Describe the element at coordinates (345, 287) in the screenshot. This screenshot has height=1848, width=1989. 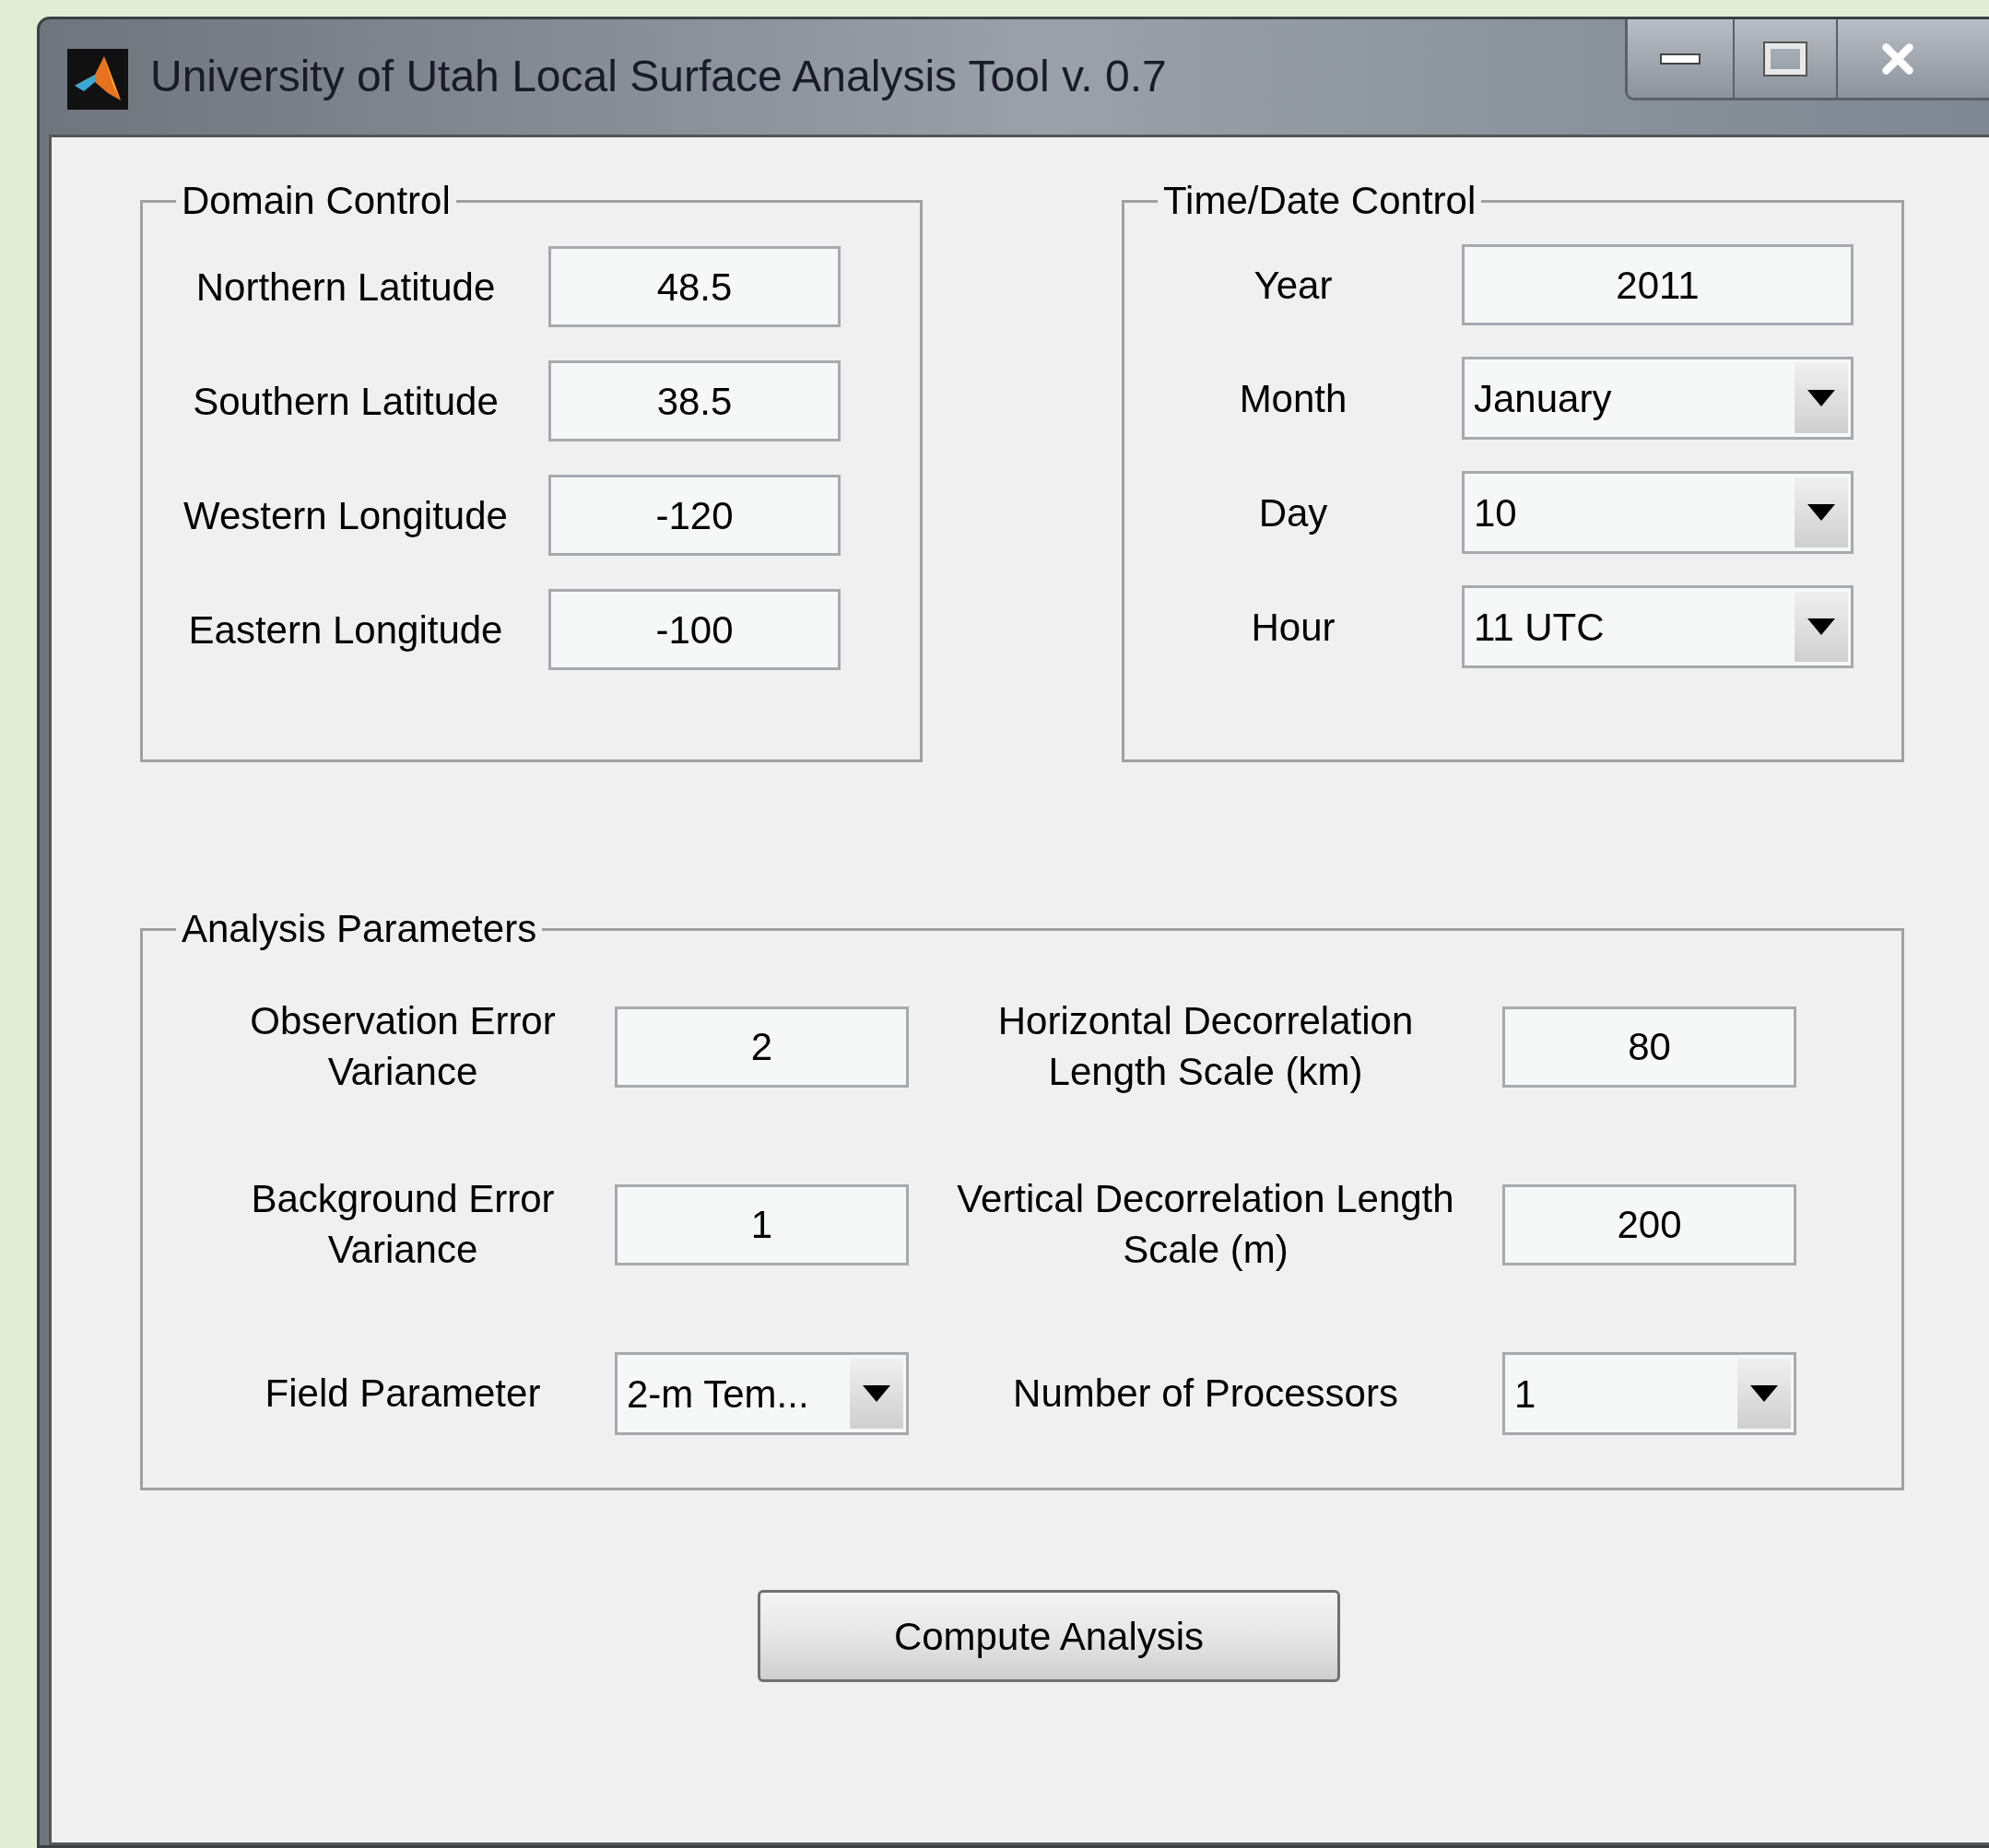
I see `field-label: Northern Latitude` at that location.